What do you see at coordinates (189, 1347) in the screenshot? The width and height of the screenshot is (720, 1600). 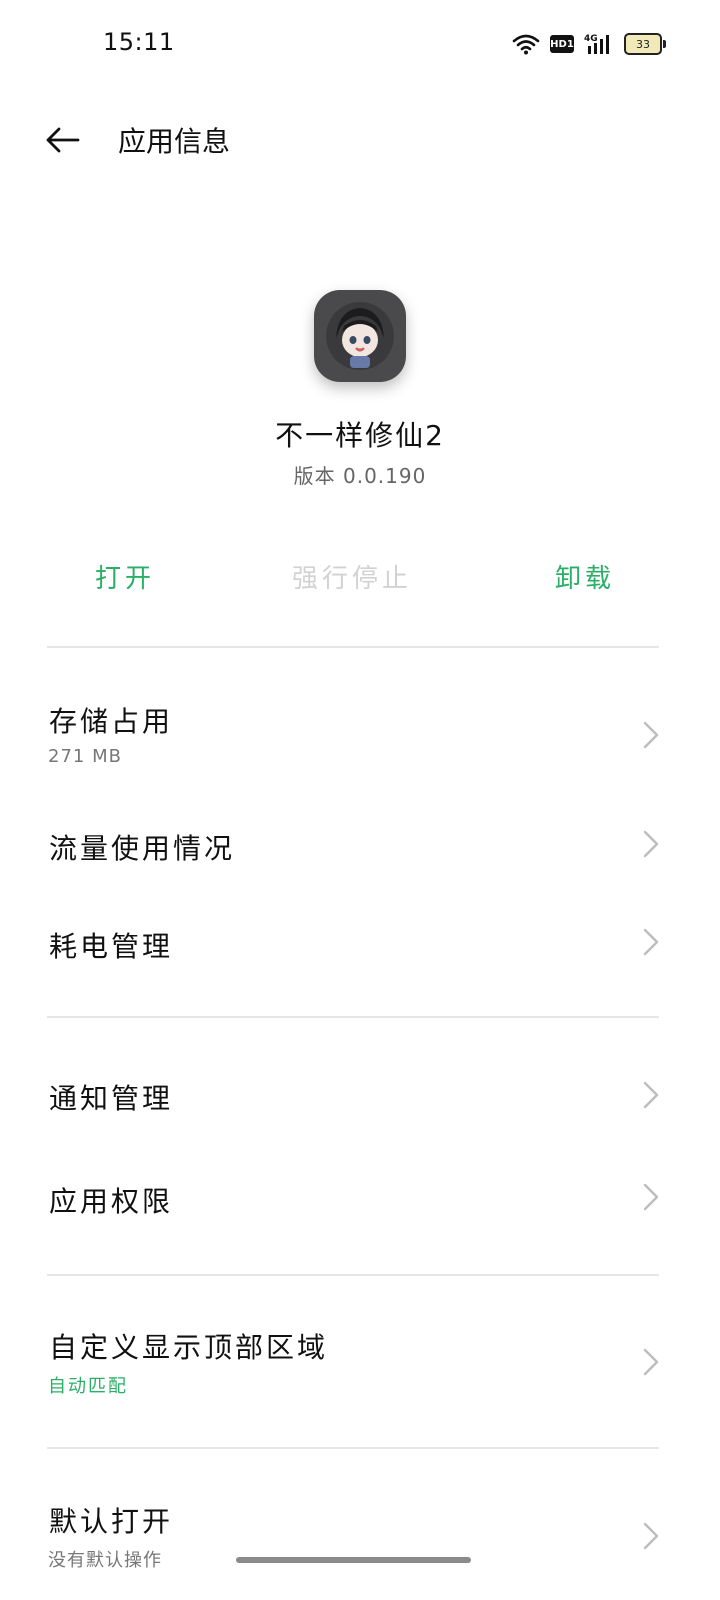 I see `item-title: 自定义显示顶部区域` at bounding box center [189, 1347].